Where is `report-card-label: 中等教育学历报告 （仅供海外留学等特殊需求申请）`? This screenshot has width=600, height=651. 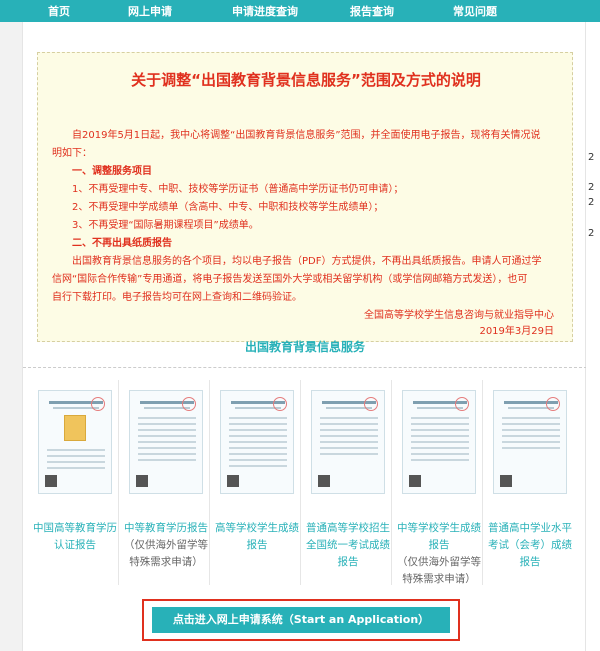 report-card-label: 中等教育学历报告 （仅供海外留学等特殊需求申请） is located at coordinates (166, 545).